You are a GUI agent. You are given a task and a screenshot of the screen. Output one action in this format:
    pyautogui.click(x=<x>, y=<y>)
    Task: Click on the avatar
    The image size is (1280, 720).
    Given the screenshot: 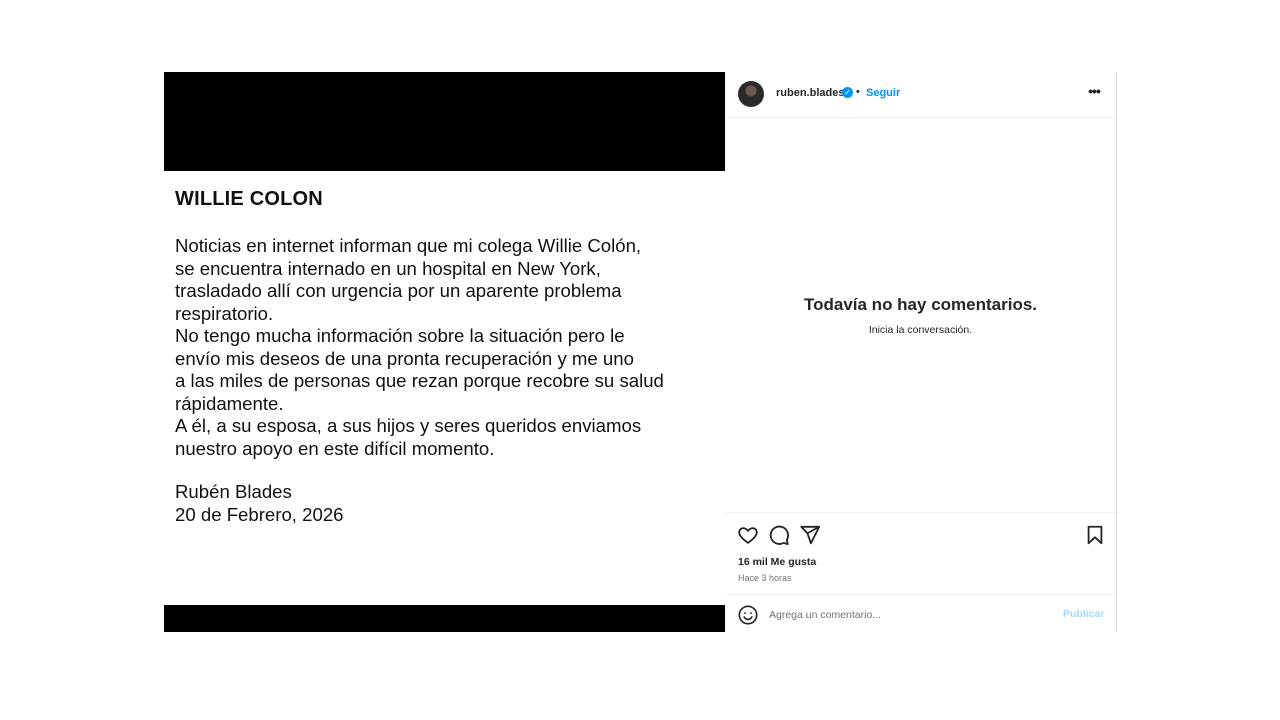 What is the action you would take?
    pyautogui.click(x=751, y=94)
    